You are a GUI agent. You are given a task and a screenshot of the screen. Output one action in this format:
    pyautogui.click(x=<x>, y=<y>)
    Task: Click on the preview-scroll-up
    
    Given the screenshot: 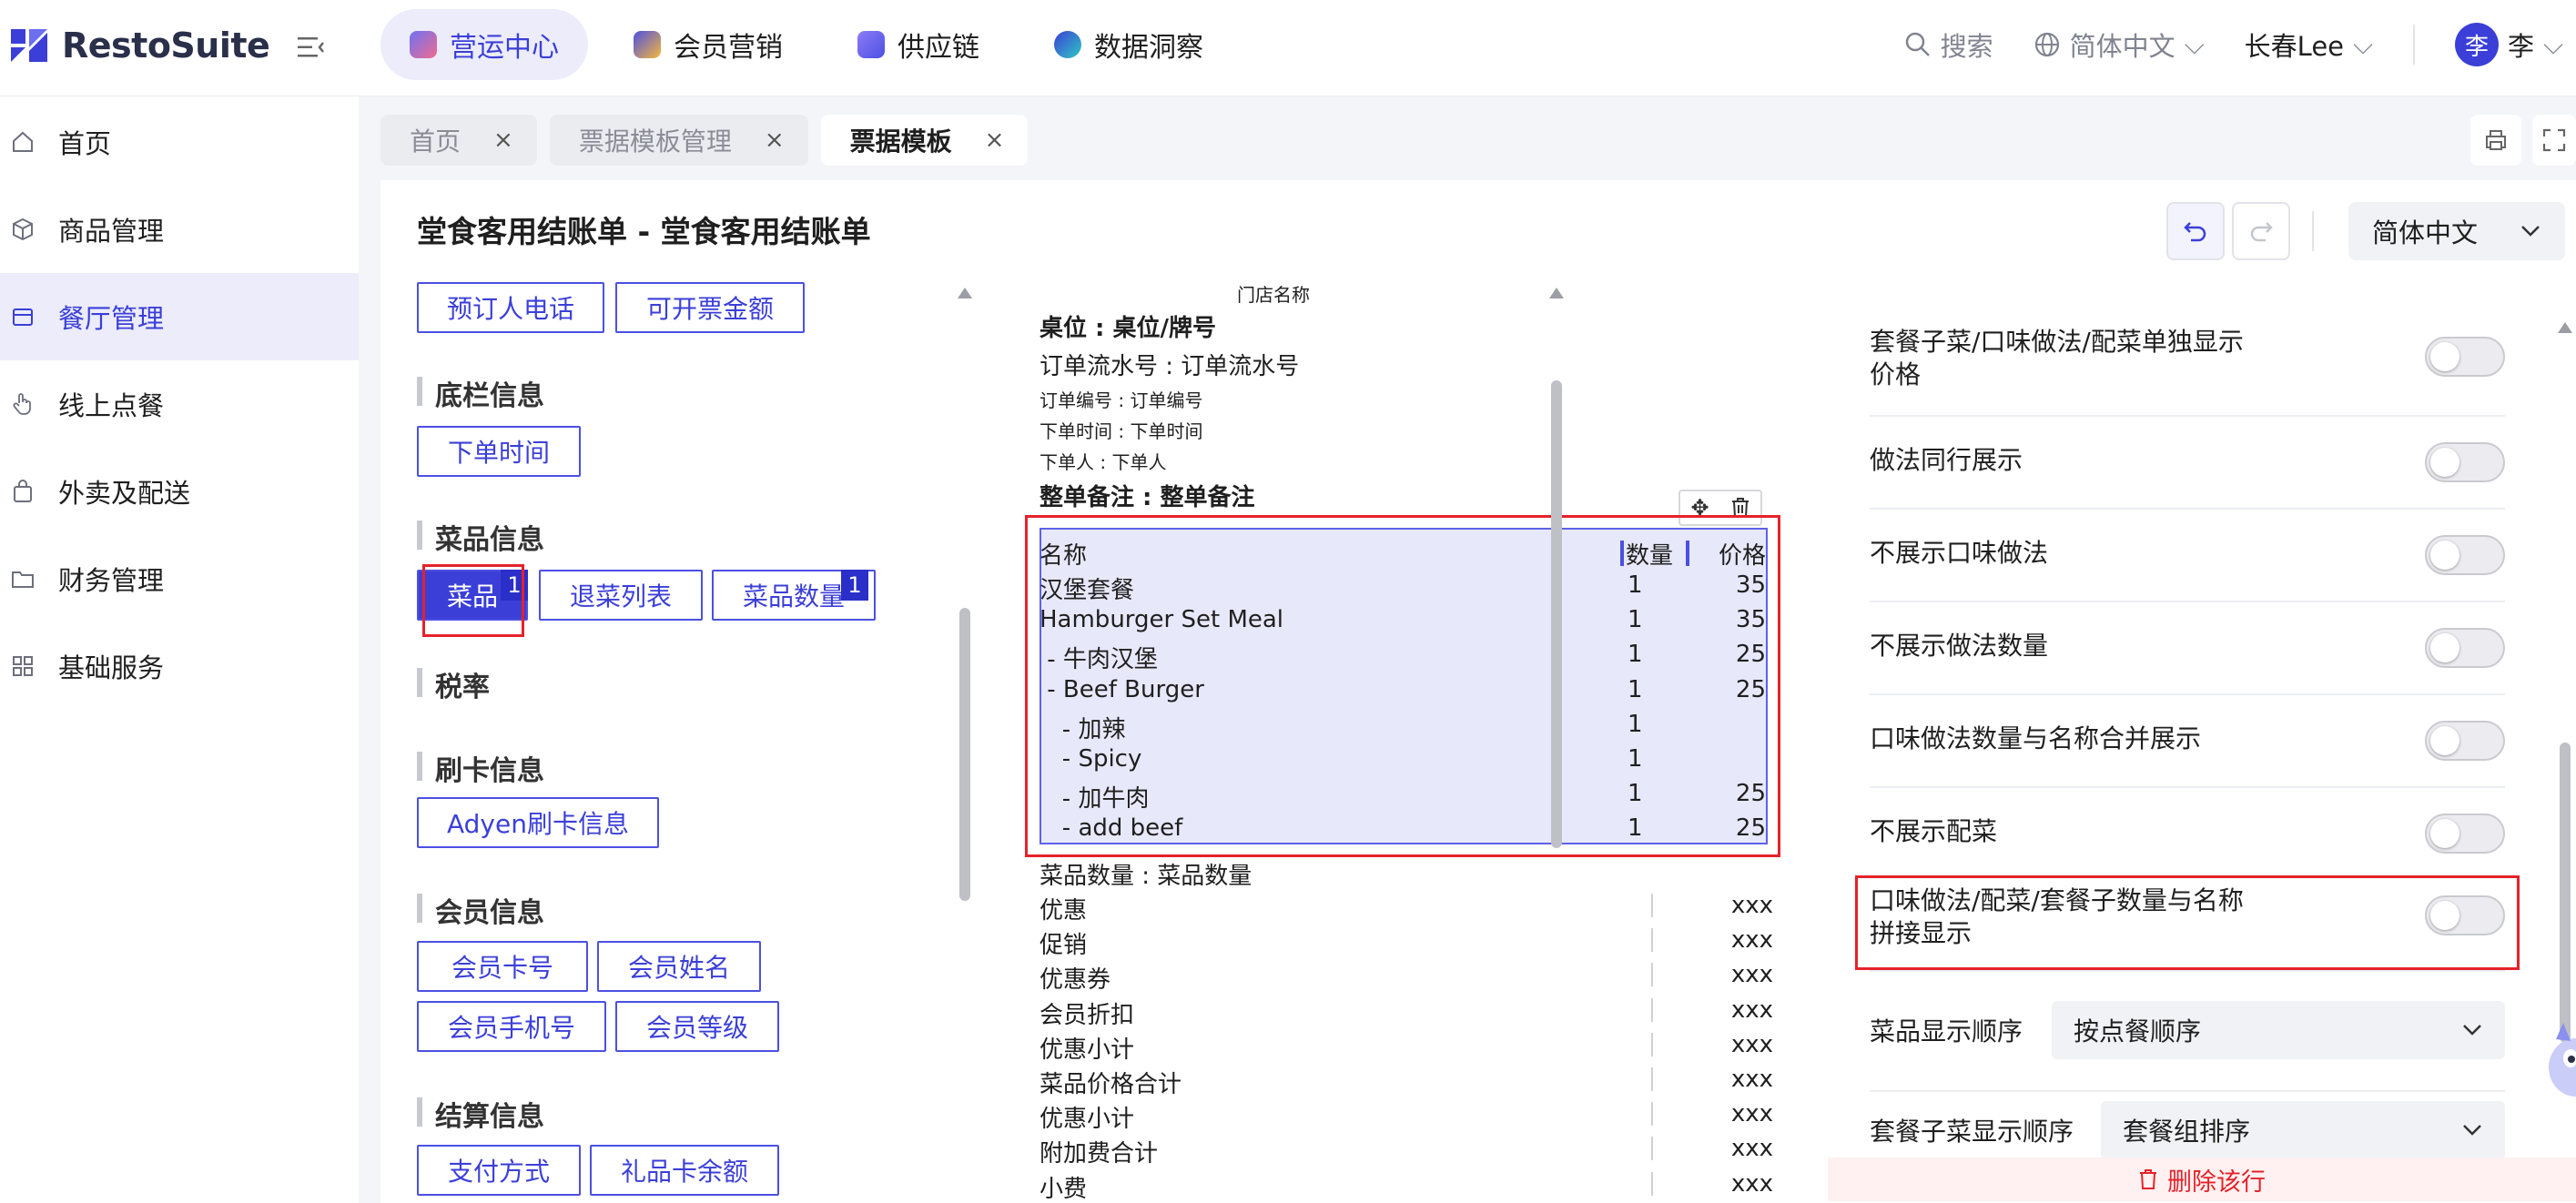 What is the action you would take?
    pyautogui.click(x=1556, y=293)
    